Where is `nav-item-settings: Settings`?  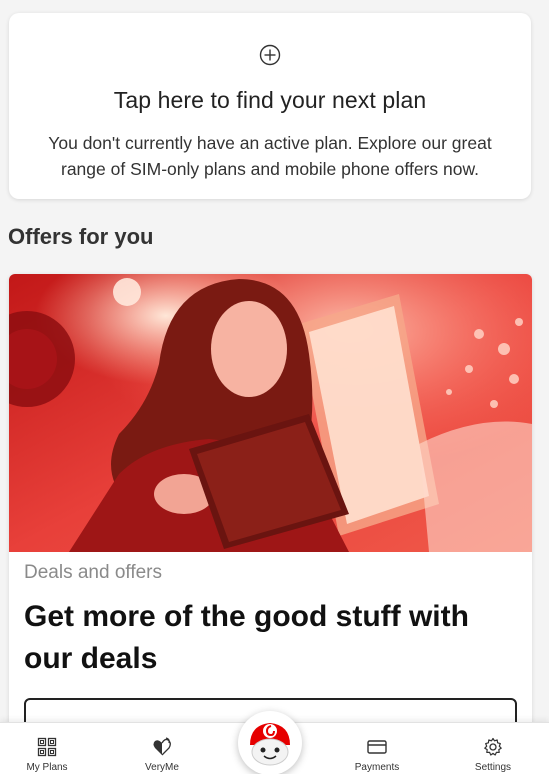
nav-item-settings: Settings is located at coordinates (493, 748).